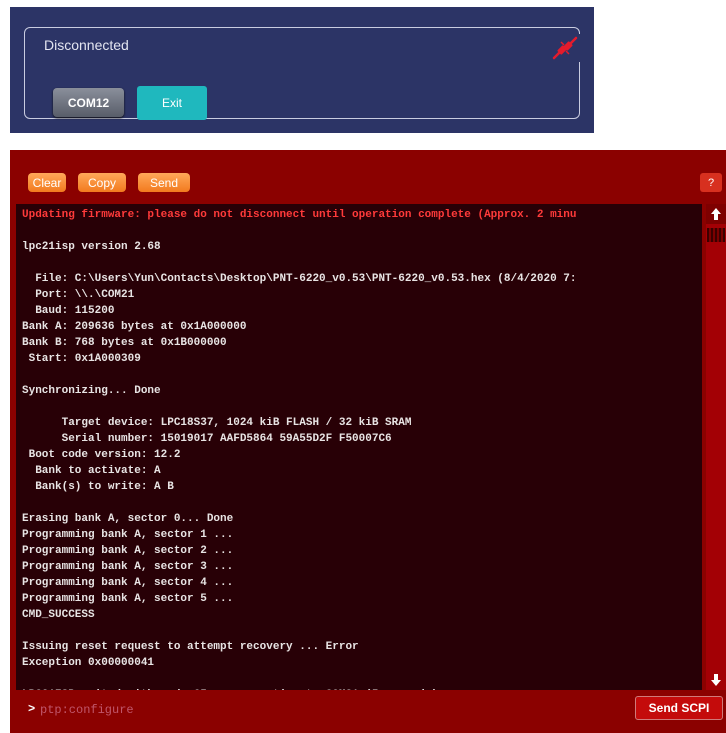 The height and width of the screenshot is (733, 726). What do you see at coordinates (124, 343) in the screenshot?
I see `log-line: Bank B: 768 bytes at 0x1B000000` at bounding box center [124, 343].